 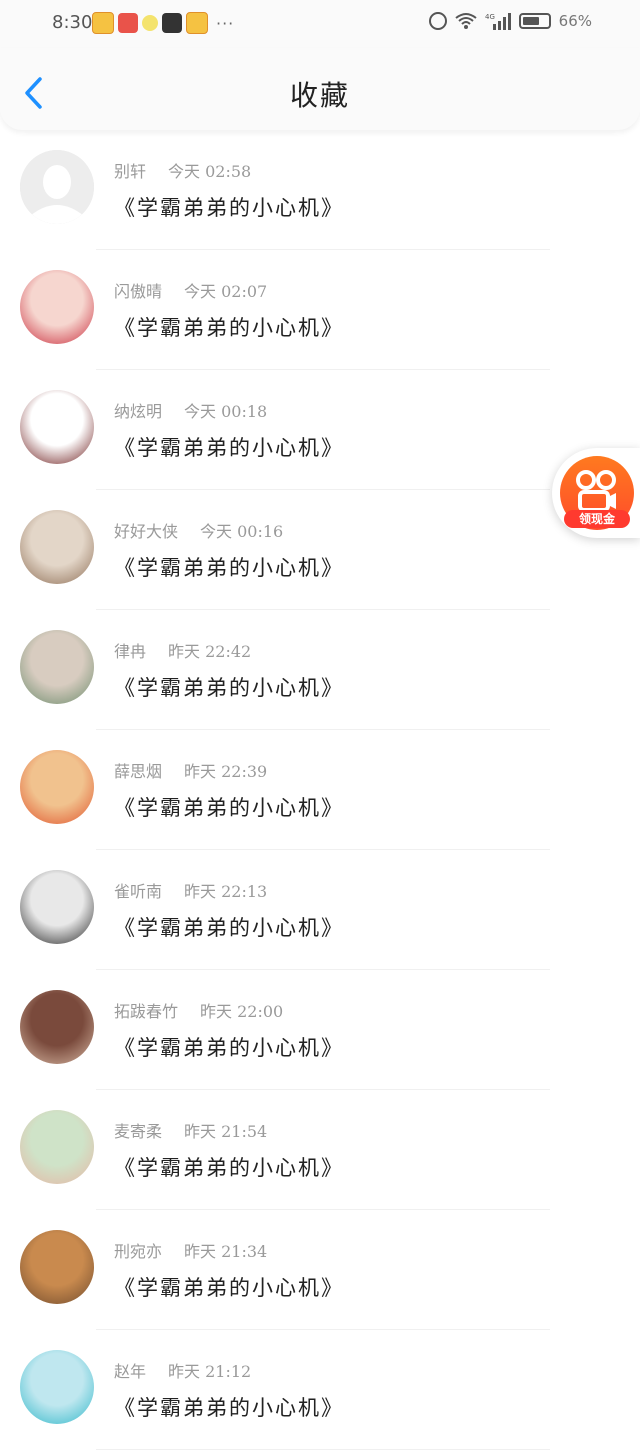 What do you see at coordinates (597, 519) in the screenshot?
I see `claim-cash-label: 领现金` at bounding box center [597, 519].